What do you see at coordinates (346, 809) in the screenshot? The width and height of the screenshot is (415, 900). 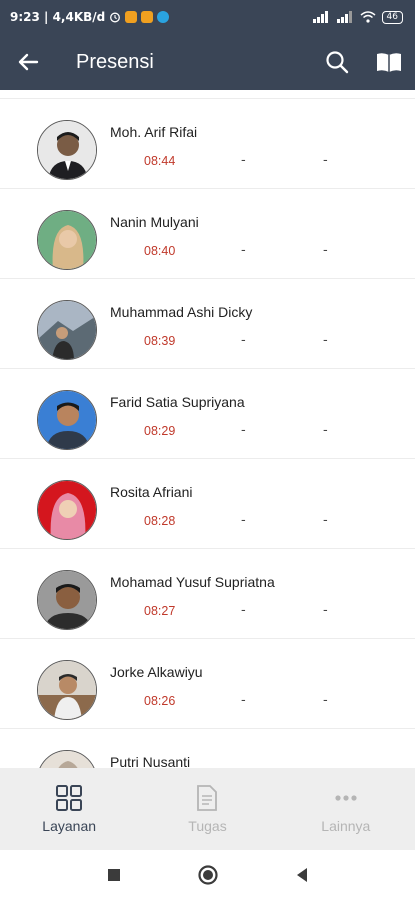 I see `nav-lainnya: Lainnya` at bounding box center [346, 809].